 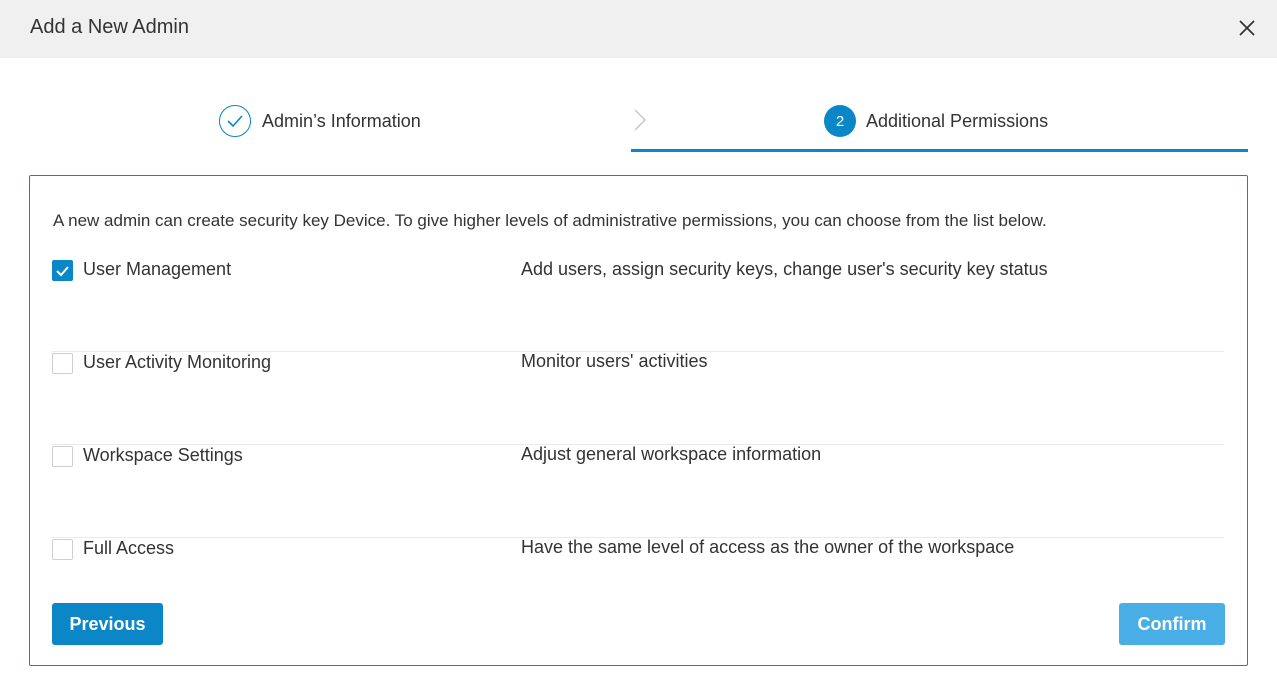 I want to click on user-management-checkbox, so click(x=62, y=270).